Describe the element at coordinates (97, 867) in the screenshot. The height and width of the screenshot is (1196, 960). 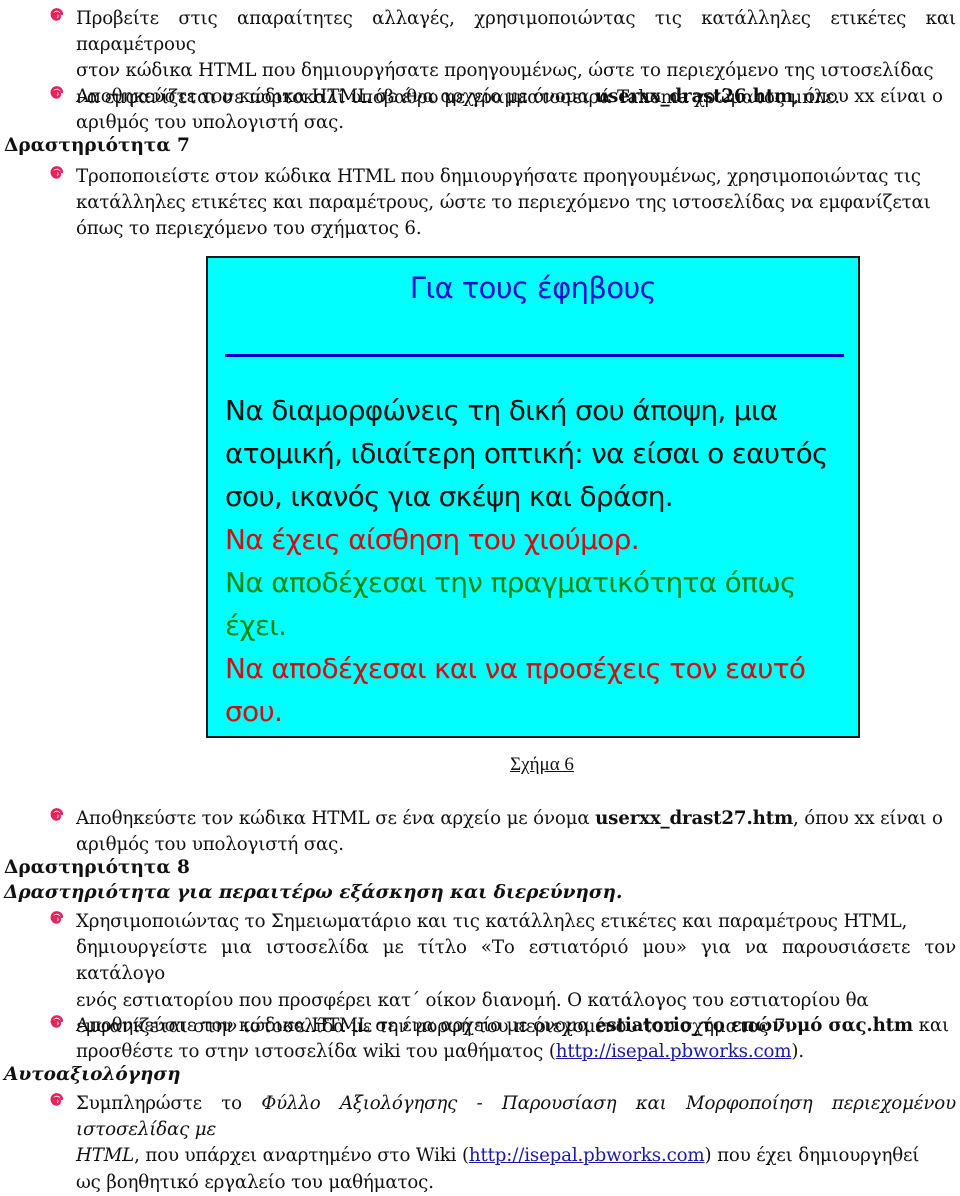
I see `activity-8-heading: Δραστηριότητα 8` at that location.